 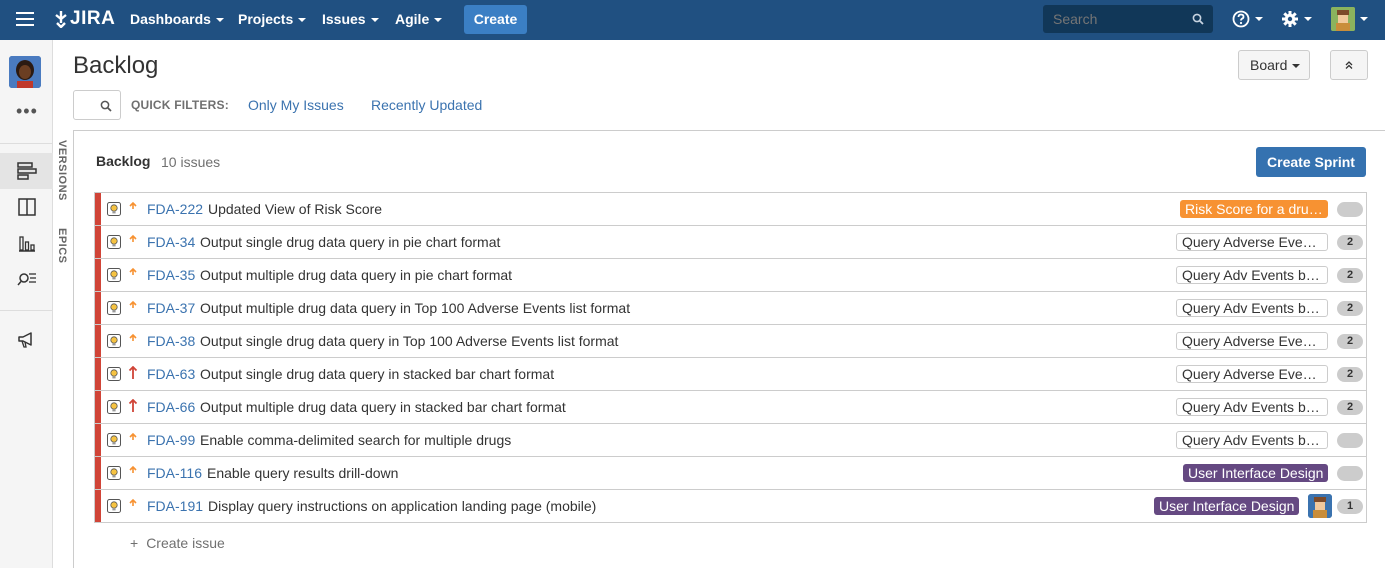 I want to click on issue-key-link: FDA-116, so click(x=174, y=473).